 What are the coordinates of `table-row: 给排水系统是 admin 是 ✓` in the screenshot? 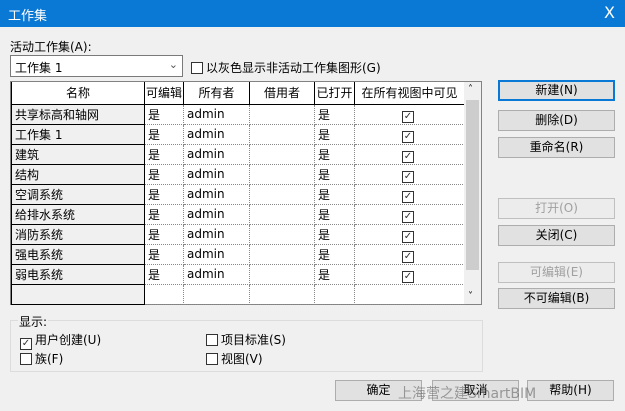 It's located at (238, 214).